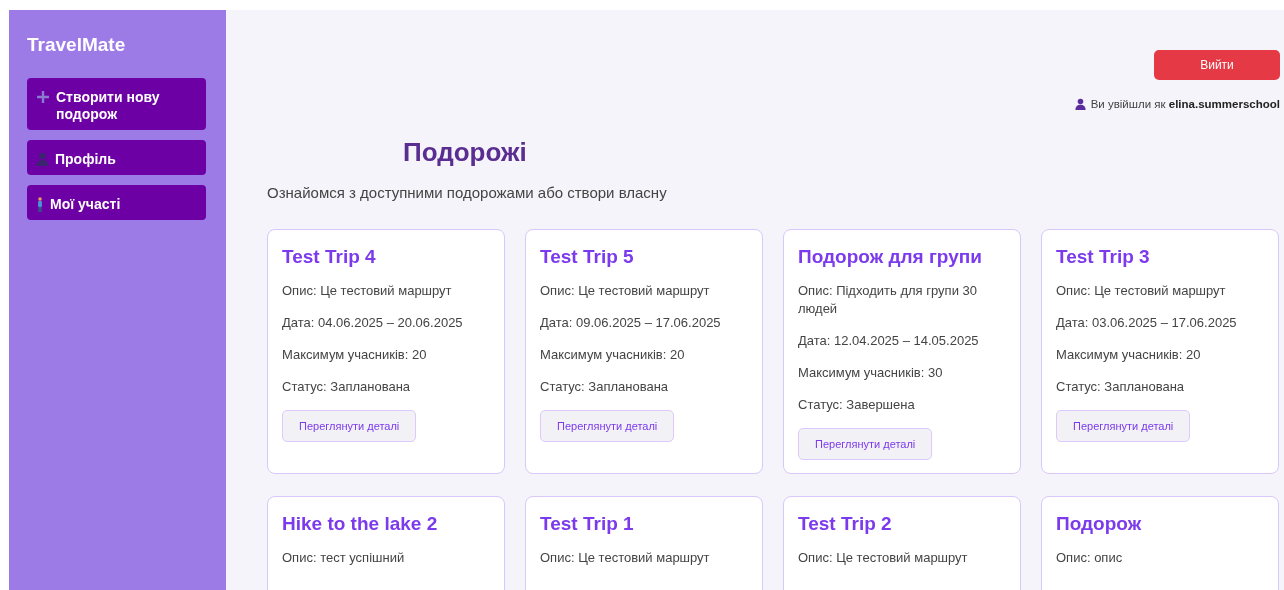 The height and width of the screenshot is (590, 1284). What do you see at coordinates (465, 152) in the screenshot?
I see `page-title: Подорожі` at bounding box center [465, 152].